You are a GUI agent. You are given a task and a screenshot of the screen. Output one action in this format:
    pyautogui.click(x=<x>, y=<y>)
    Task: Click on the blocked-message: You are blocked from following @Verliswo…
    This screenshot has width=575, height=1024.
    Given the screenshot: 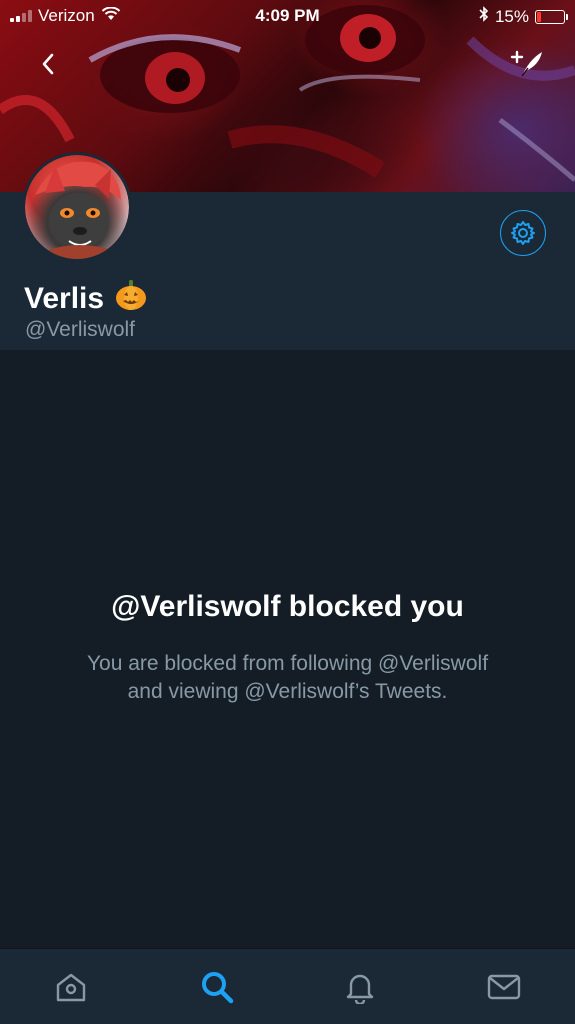 What is the action you would take?
    pyautogui.click(x=287, y=678)
    